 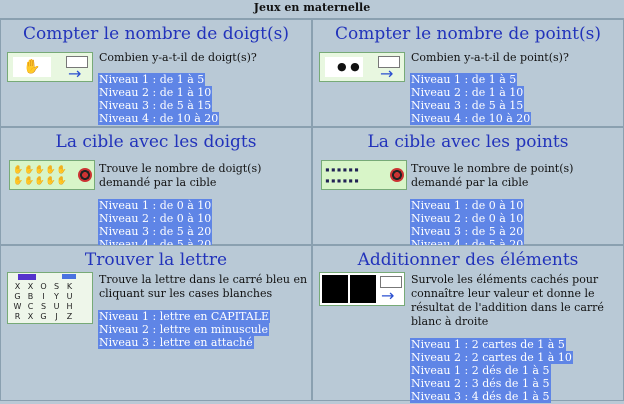 What do you see at coordinates (503, 293) in the screenshot?
I see `card-description-line: connaître leur valeur et donne le` at bounding box center [503, 293].